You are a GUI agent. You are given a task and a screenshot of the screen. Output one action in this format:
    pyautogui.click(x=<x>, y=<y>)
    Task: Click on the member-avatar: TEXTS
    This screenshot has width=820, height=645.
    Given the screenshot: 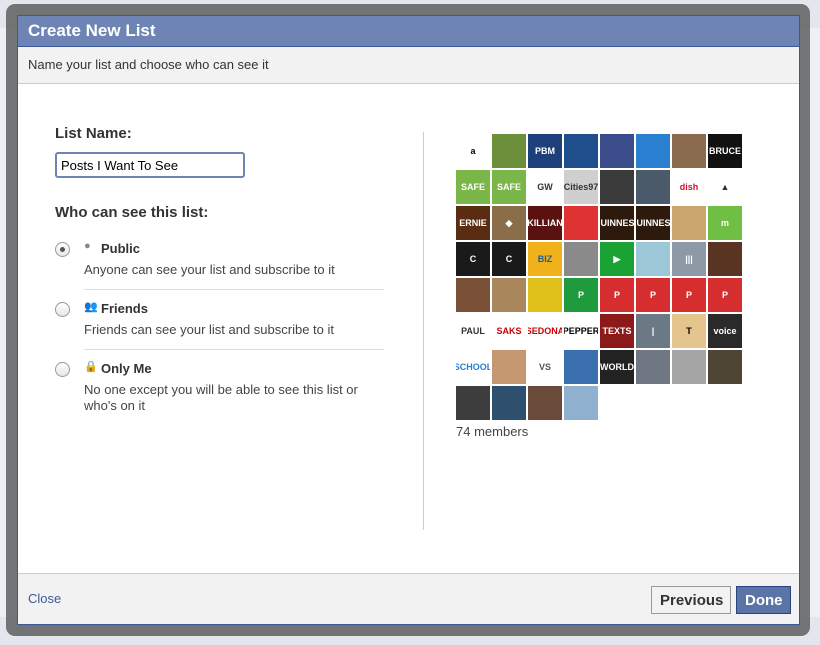 What is the action you would take?
    pyautogui.click(x=617, y=331)
    